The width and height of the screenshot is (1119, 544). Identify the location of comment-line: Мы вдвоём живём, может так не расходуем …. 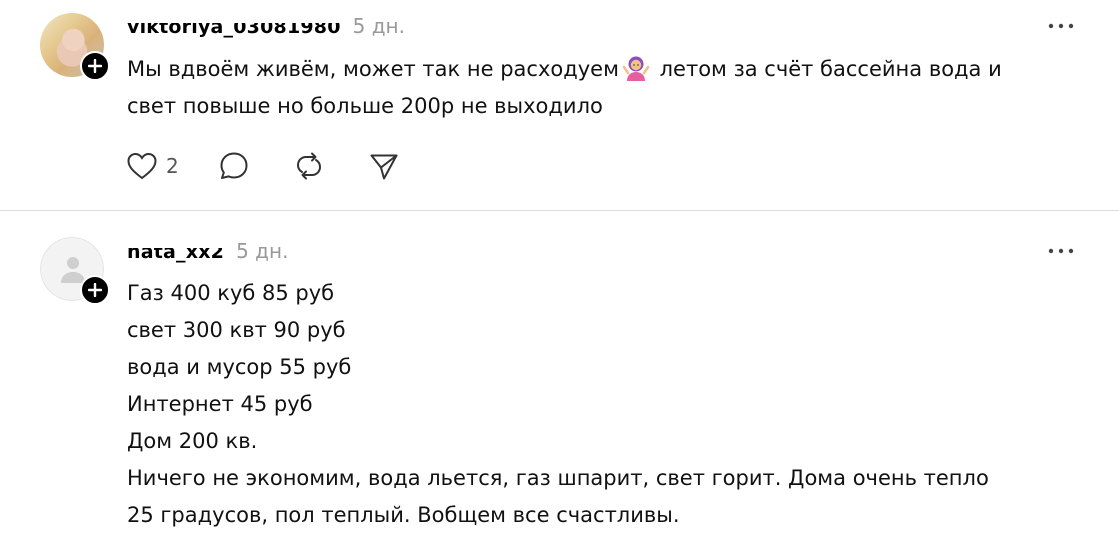
(607, 69).